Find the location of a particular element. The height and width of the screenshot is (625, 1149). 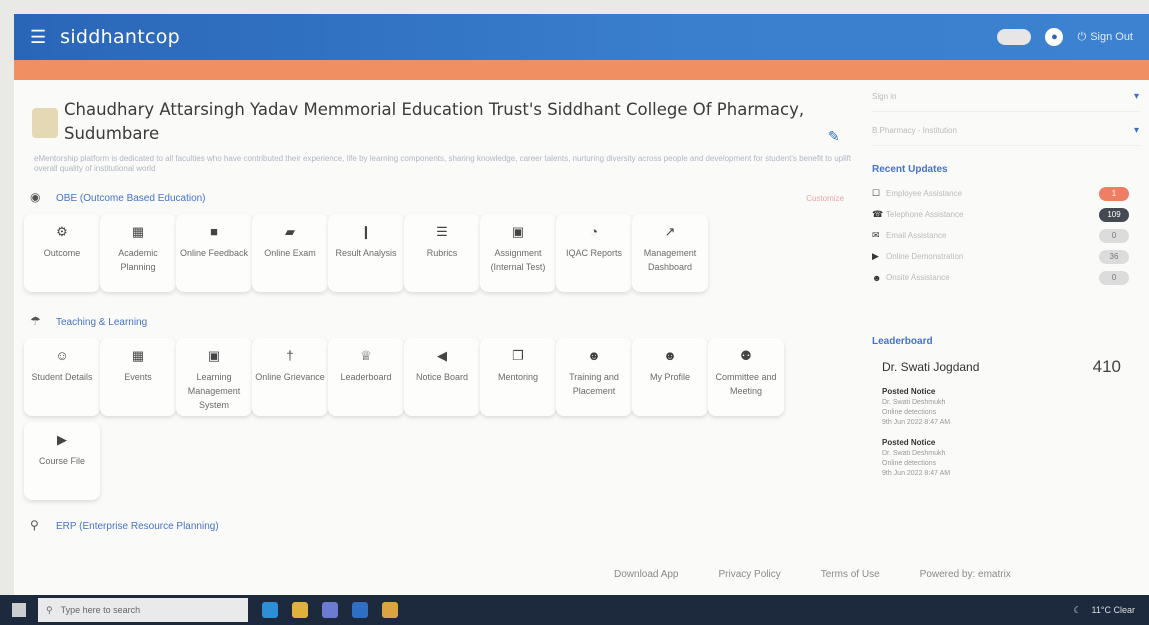

update-item: ☻ Onsite Assistance 0 is located at coordinates (1010, 277).